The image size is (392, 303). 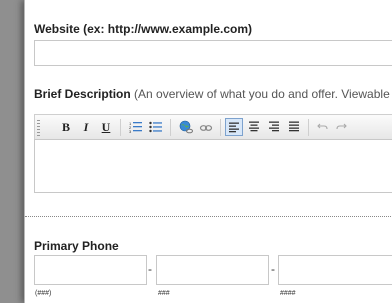 I want to click on unlink-icon, so click(x=206, y=128).